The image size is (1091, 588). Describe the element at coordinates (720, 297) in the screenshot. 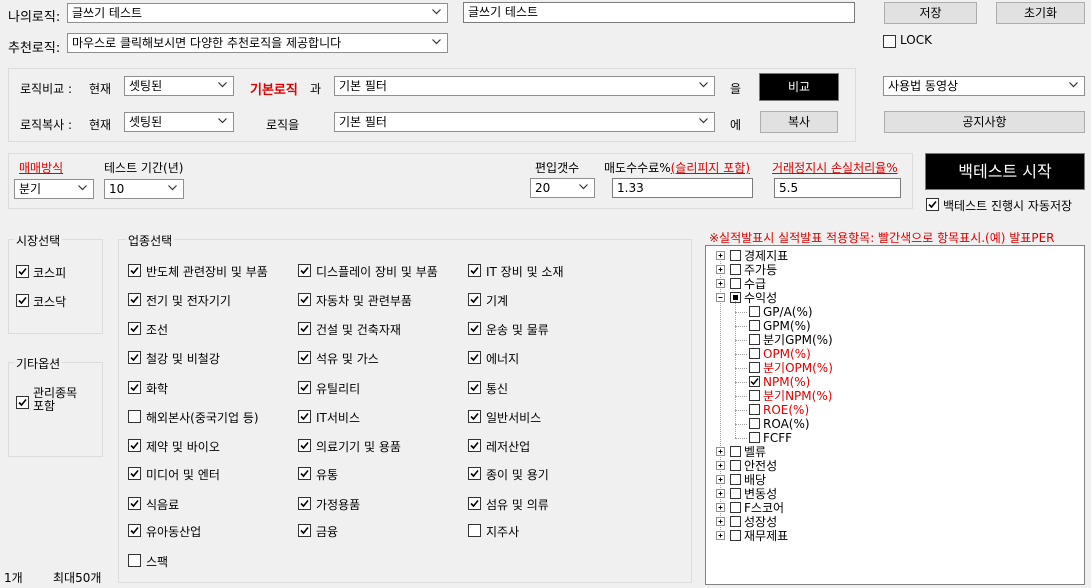

I see `collapse-icon` at that location.